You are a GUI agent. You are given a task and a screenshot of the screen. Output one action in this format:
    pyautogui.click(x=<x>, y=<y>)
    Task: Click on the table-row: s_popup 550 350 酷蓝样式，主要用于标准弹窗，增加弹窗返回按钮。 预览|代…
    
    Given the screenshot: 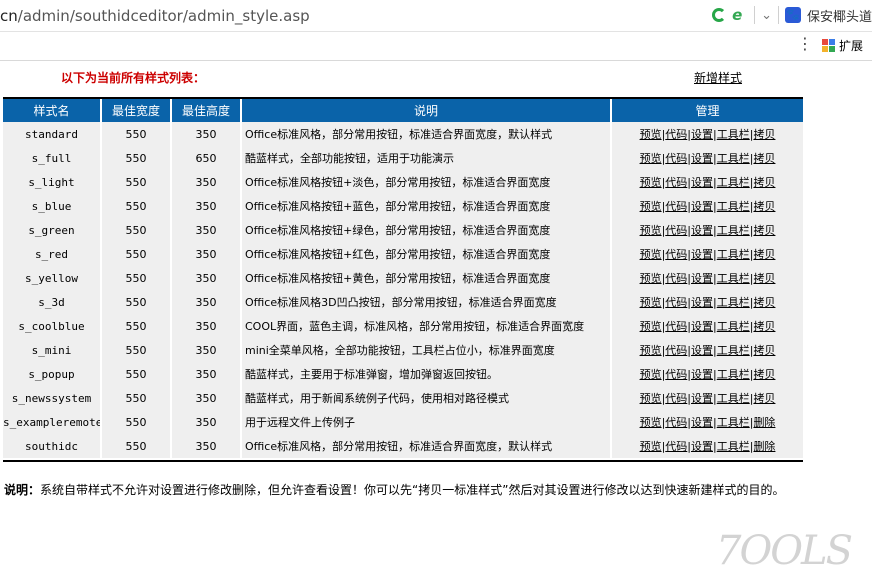 What is the action you would take?
    pyautogui.click(x=403, y=374)
    